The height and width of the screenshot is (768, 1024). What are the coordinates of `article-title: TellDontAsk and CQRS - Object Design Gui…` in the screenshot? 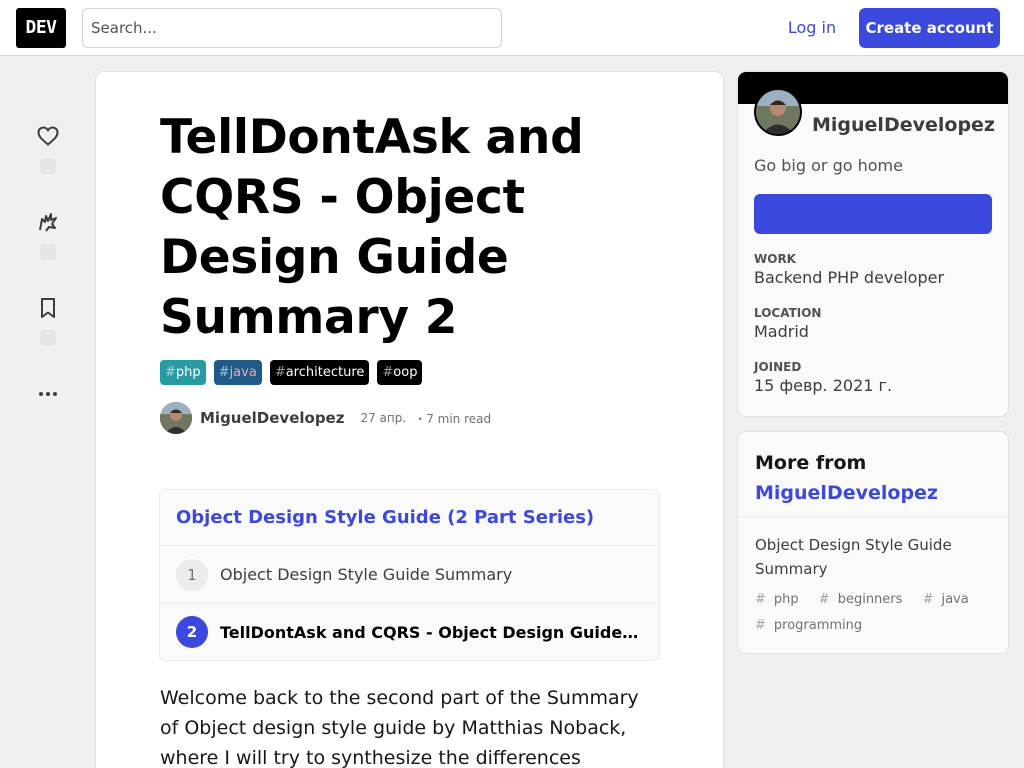 It's located at (372, 227).